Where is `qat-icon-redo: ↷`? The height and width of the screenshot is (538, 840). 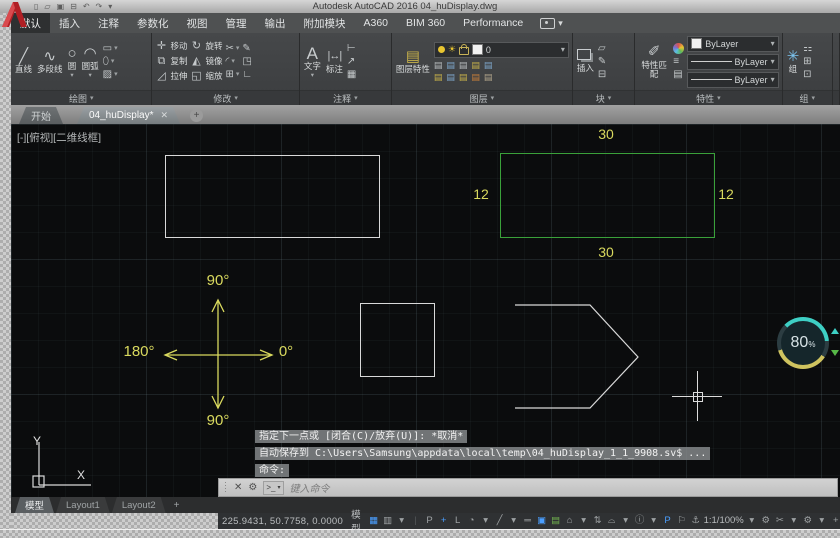
qat-icon-redo: ↷ is located at coordinates (99, 7).